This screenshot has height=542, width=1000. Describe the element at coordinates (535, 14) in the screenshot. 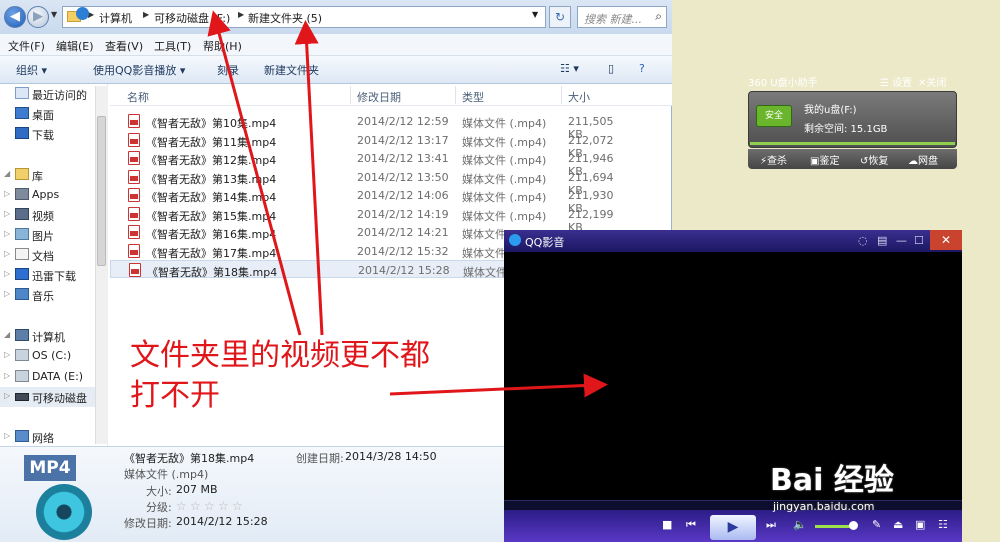

I see `address-dropdown-icon: ▼` at that location.